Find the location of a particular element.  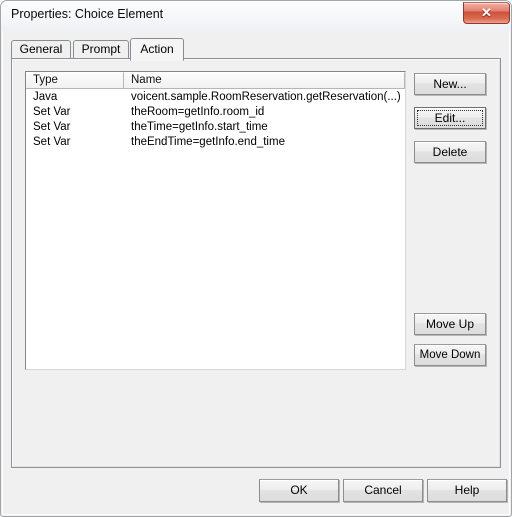

move-up-button: Move Up is located at coordinates (450, 324).